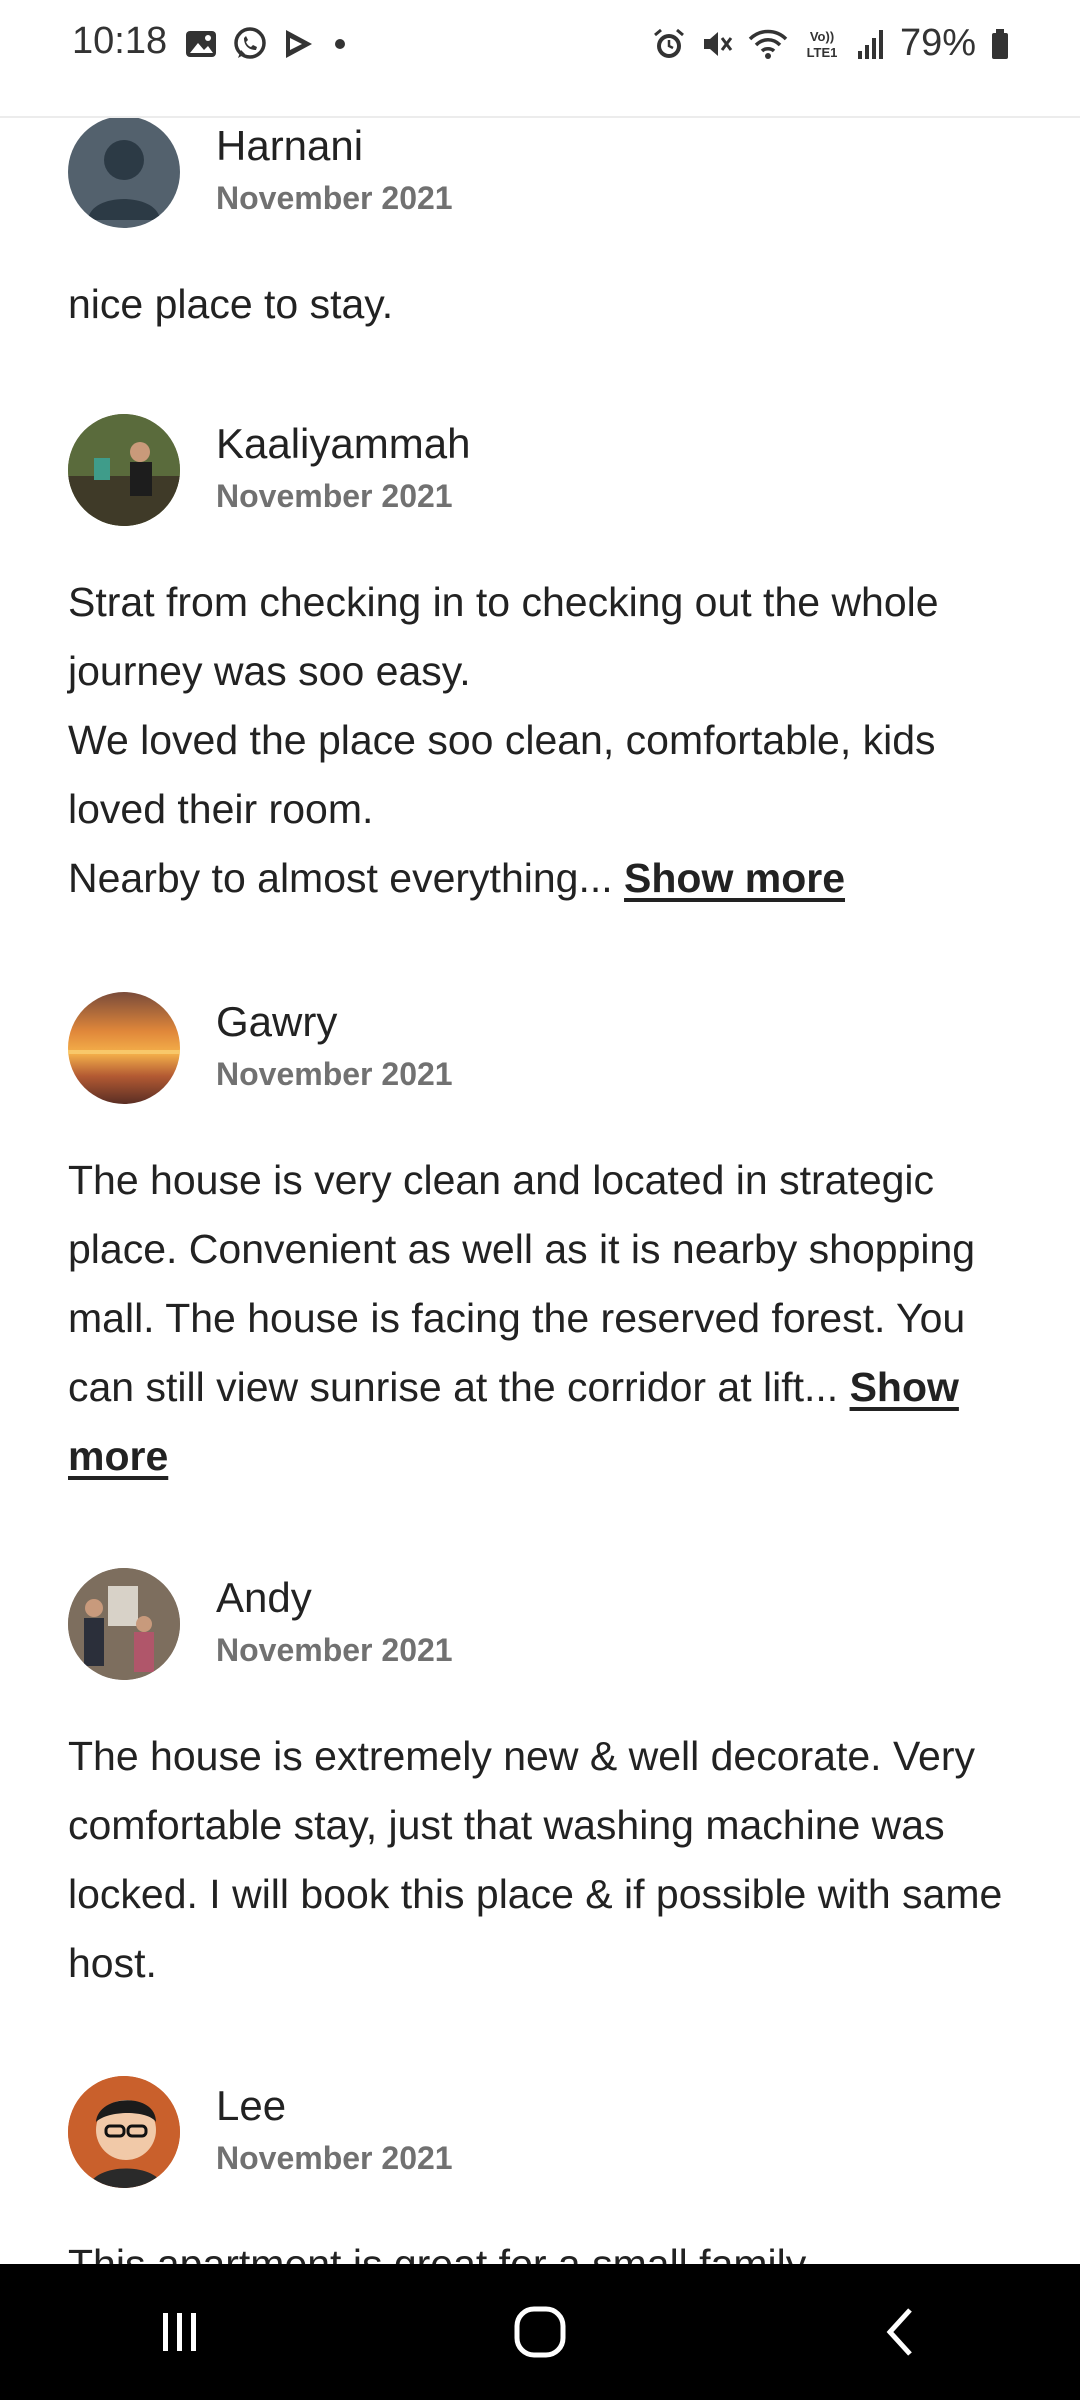 The width and height of the screenshot is (1080, 2400). I want to click on notification-icons, so click(267, 44).